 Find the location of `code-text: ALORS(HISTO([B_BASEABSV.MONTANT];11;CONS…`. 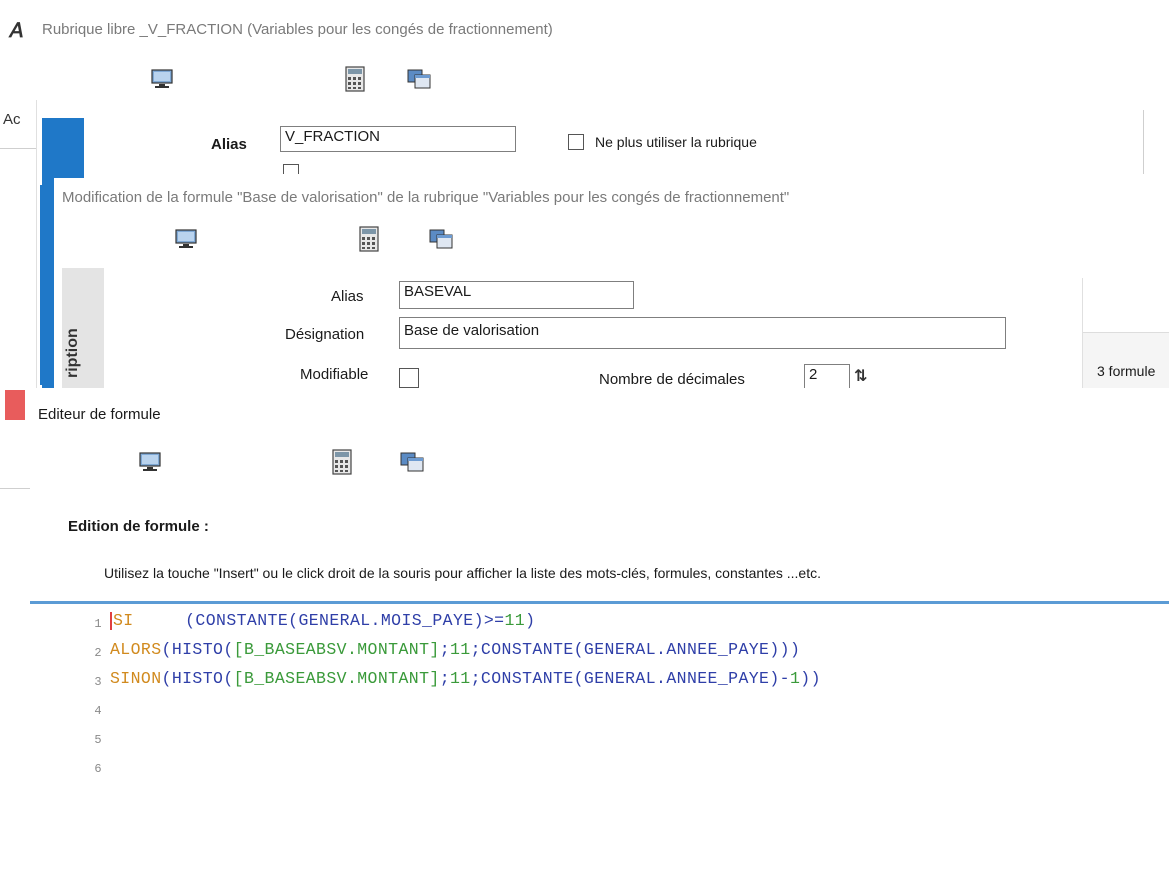

code-text: ALORS(HISTO([B_BASEABSV.MONTANT];11;CONS… is located at coordinates (455, 649).